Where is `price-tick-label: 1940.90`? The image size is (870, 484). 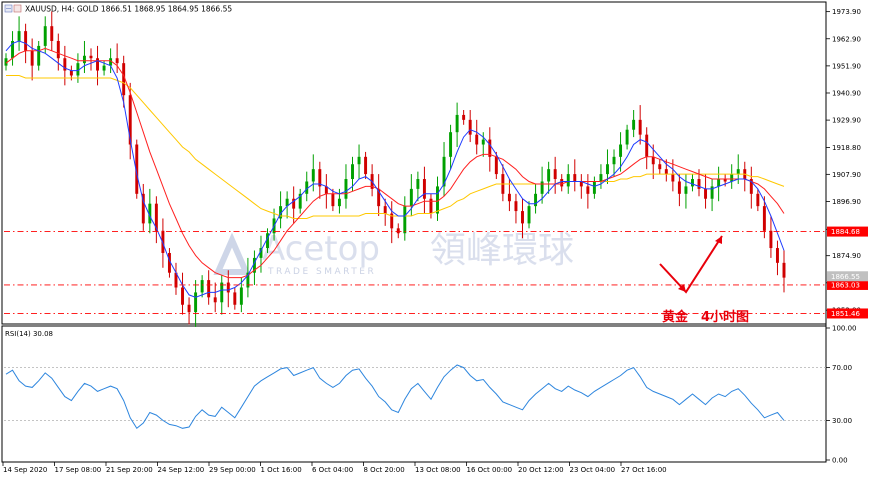
price-tick-label: 1940.90 is located at coordinates (846, 93).